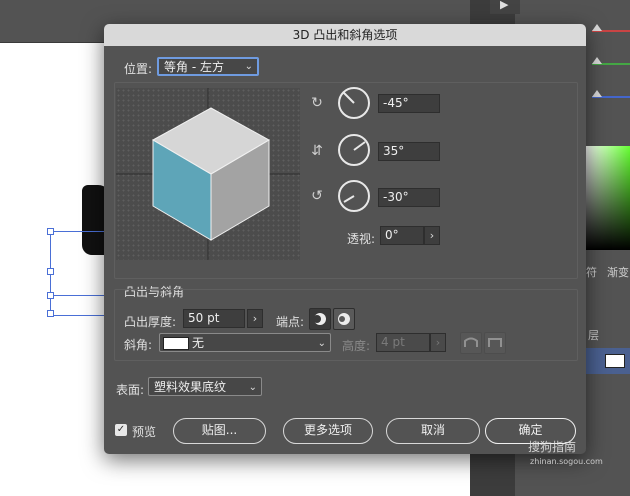 Image resolution: width=630 pixels, height=496 pixels. What do you see at coordinates (138, 69) in the screenshot?
I see `position-label: 位置:` at bounding box center [138, 69].